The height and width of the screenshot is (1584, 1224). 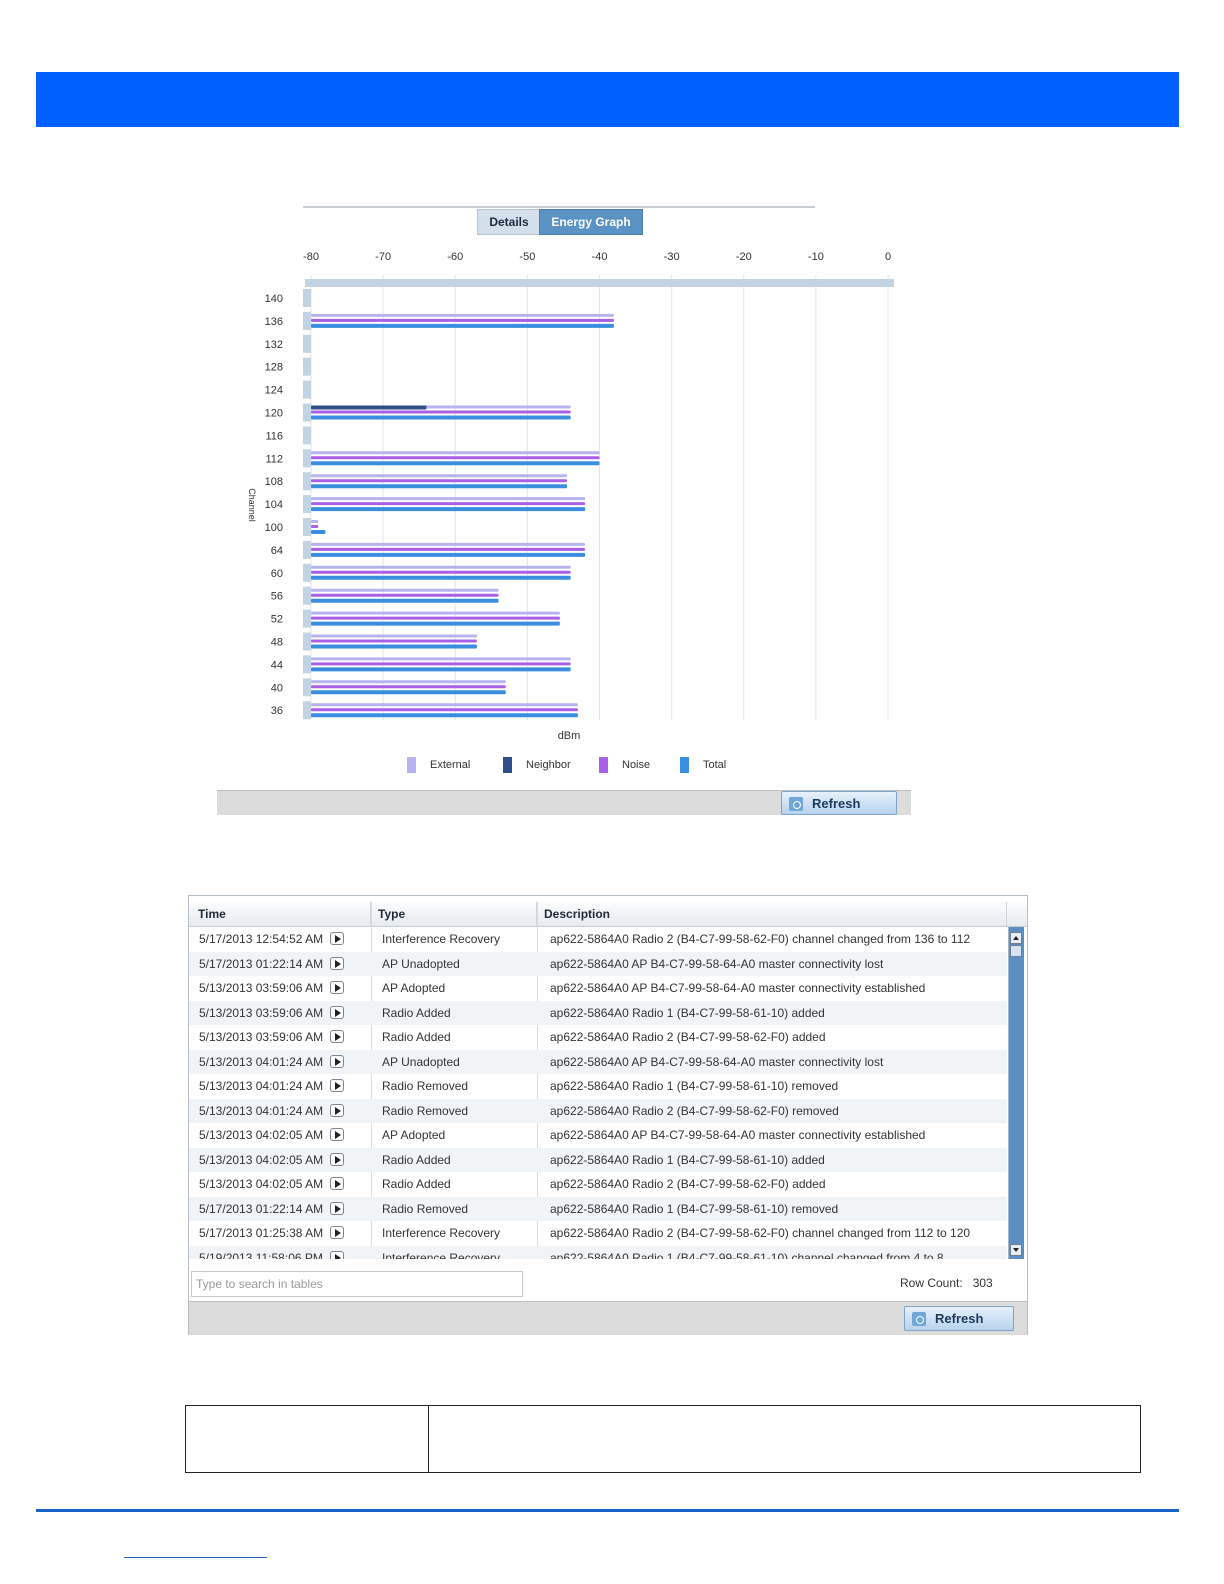 What do you see at coordinates (274, 414) in the screenshot?
I see `y-tick-label: 120` at bounding box center [274, 414].